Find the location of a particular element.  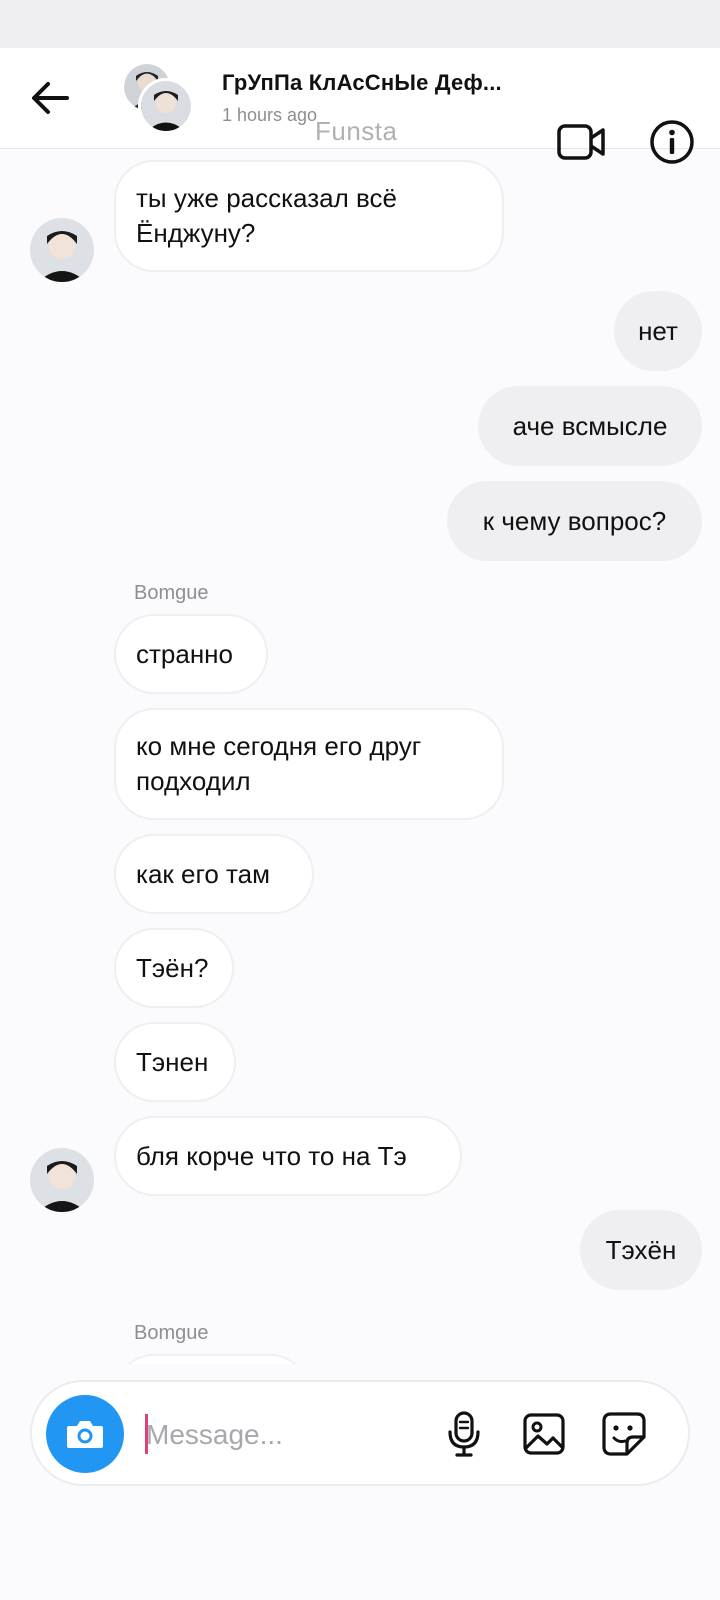

microphone-icon is located at coordinates (464, 1434).